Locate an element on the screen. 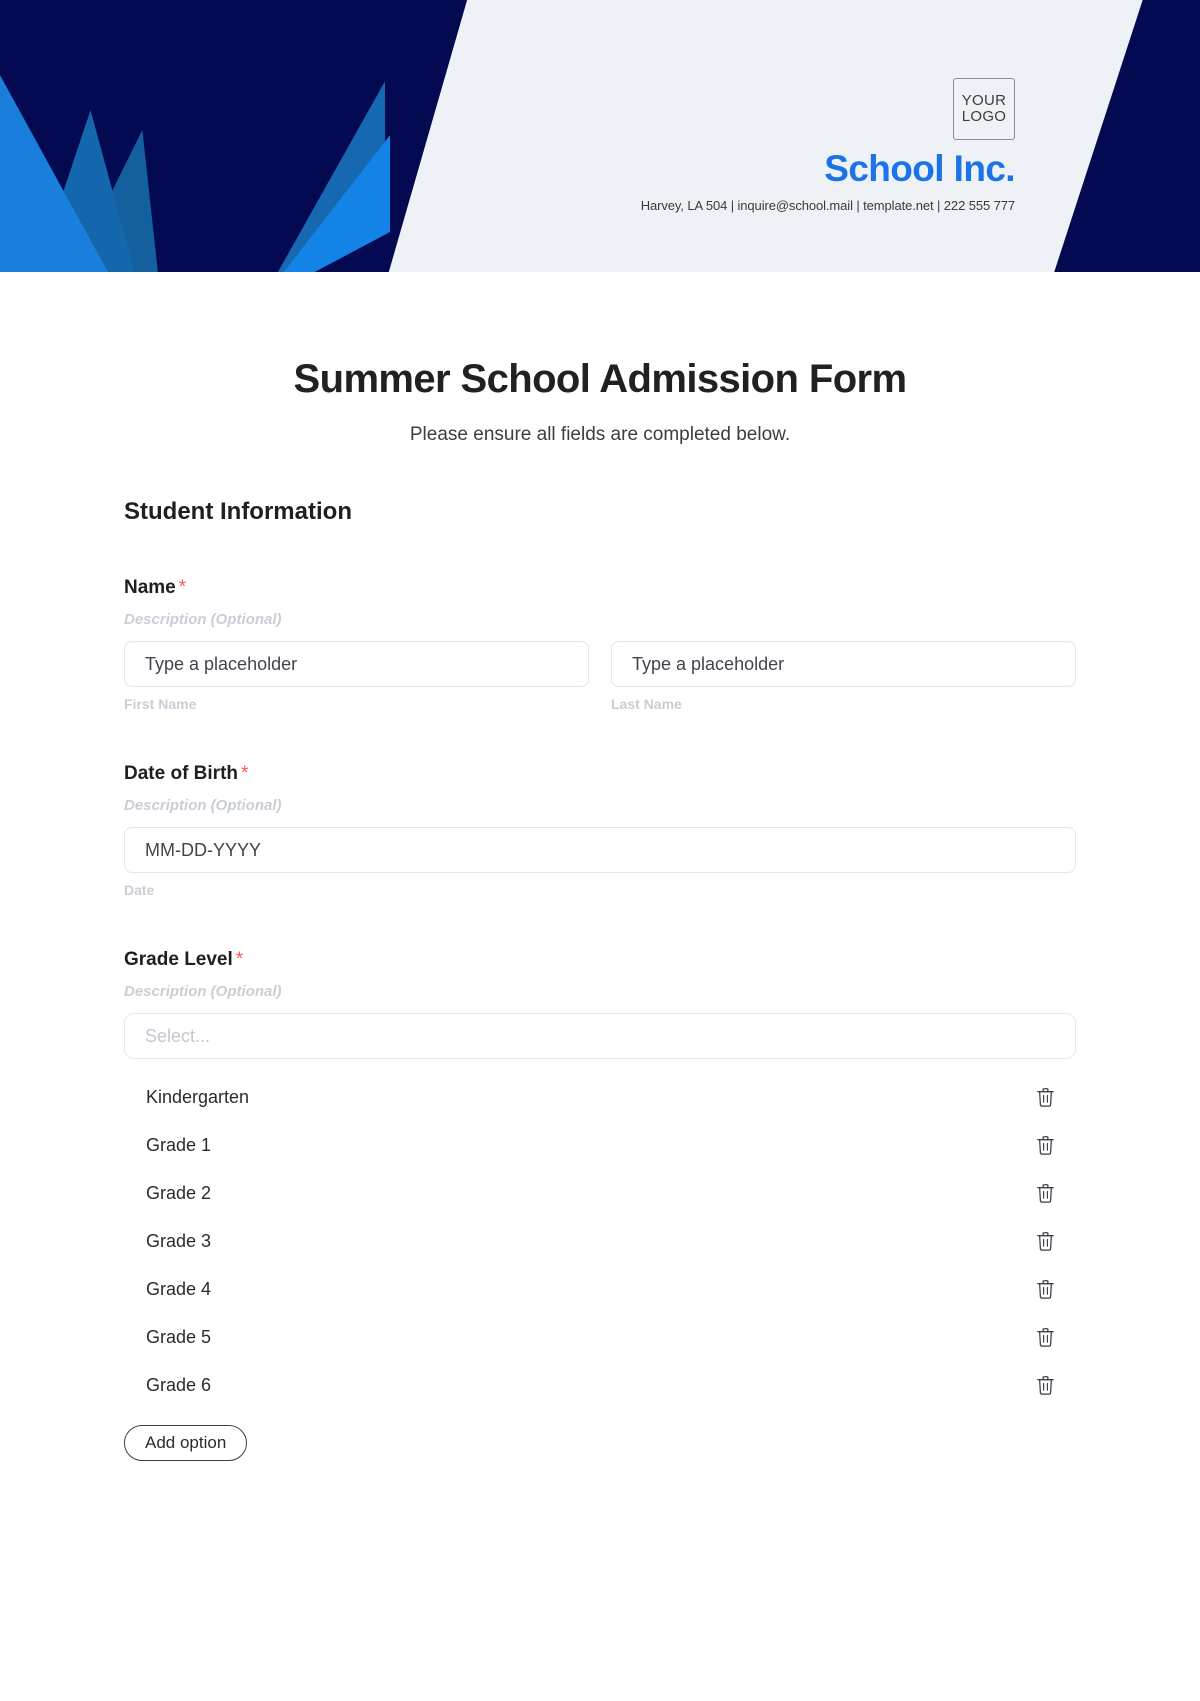  grade-option-row: Kindergarten is located at coordinates (600, 1097).